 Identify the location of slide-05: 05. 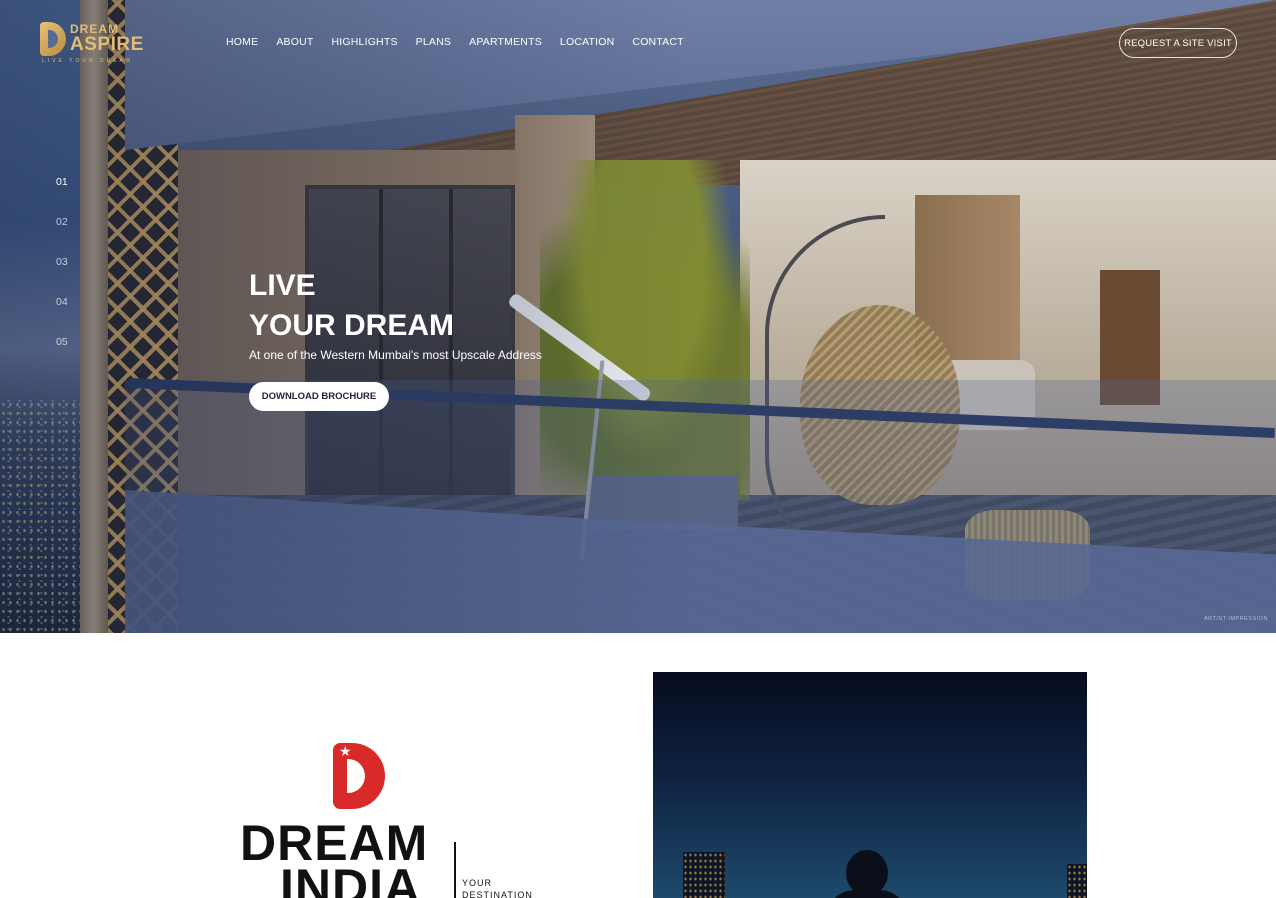
(62, 355).